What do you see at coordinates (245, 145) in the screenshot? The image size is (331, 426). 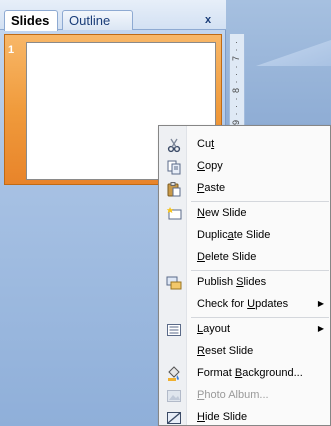 I see `menu-item-cut: Cut` at bounding box center [245, 145].